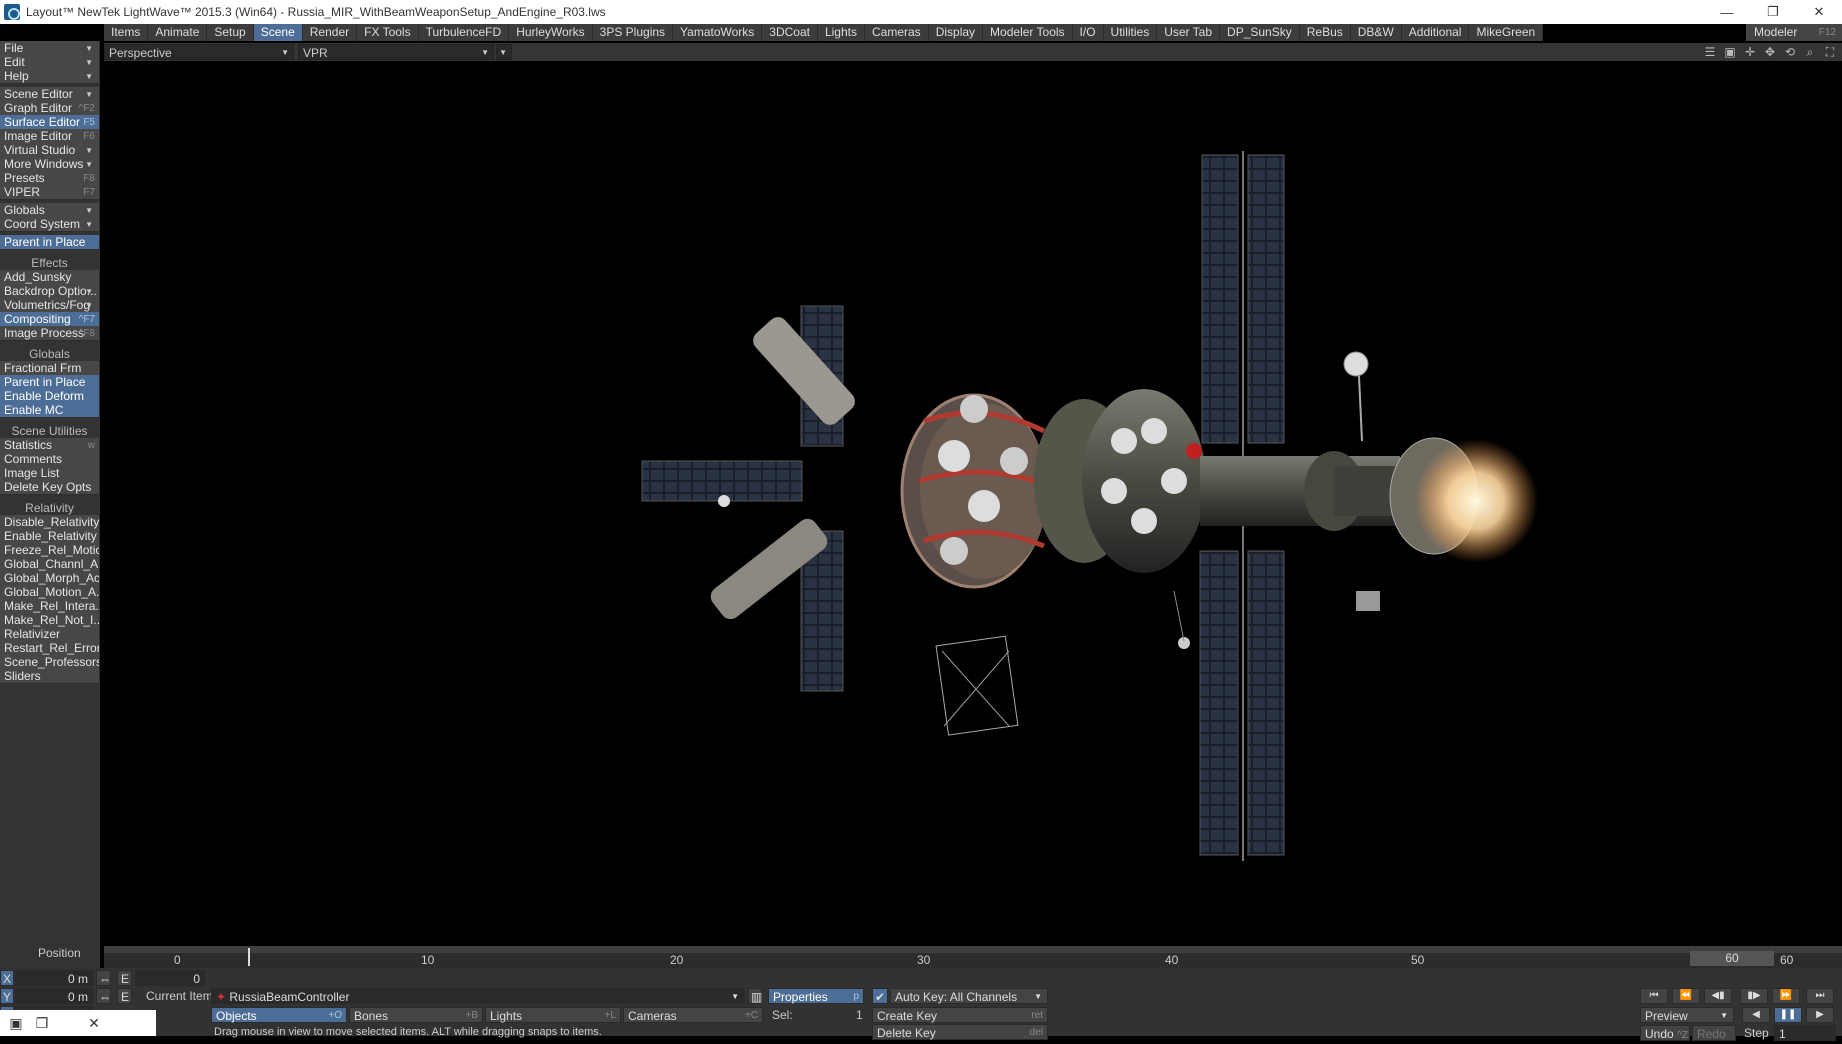  I want to click on surface-editor-button: Surface Editor F5, so click(49, 122).